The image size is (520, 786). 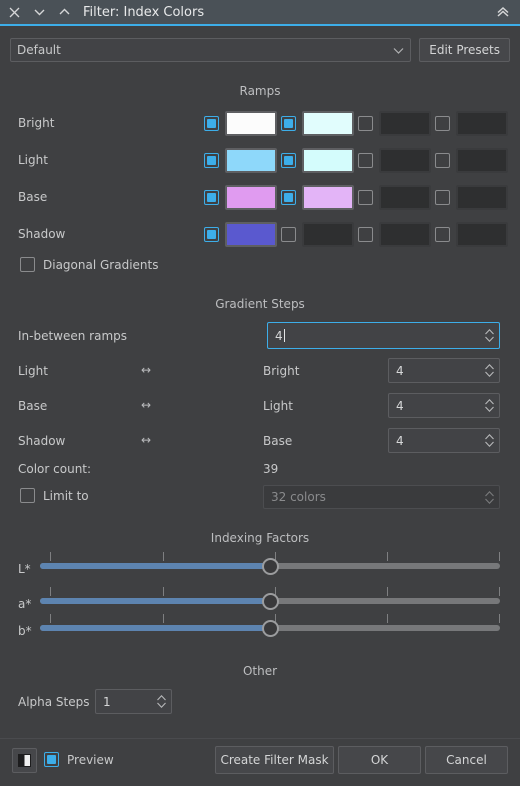 I want to click on indexing-factors-heading: Indexing Factors, so click(x=260, y=538).